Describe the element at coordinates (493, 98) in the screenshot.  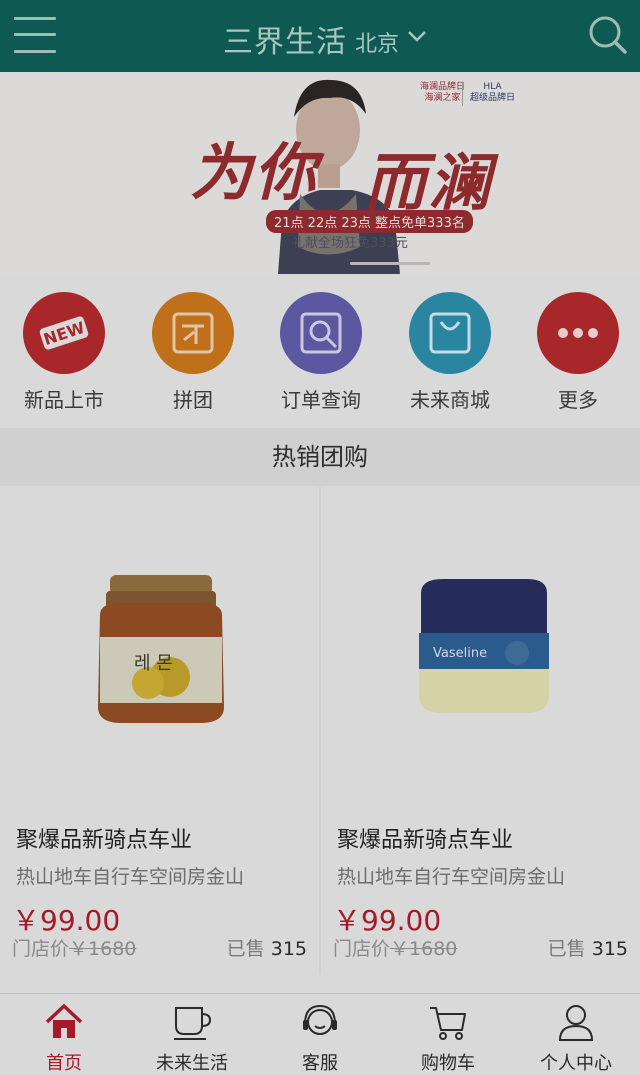
I see `logo-b-line2: 超级品牌日` at that location.